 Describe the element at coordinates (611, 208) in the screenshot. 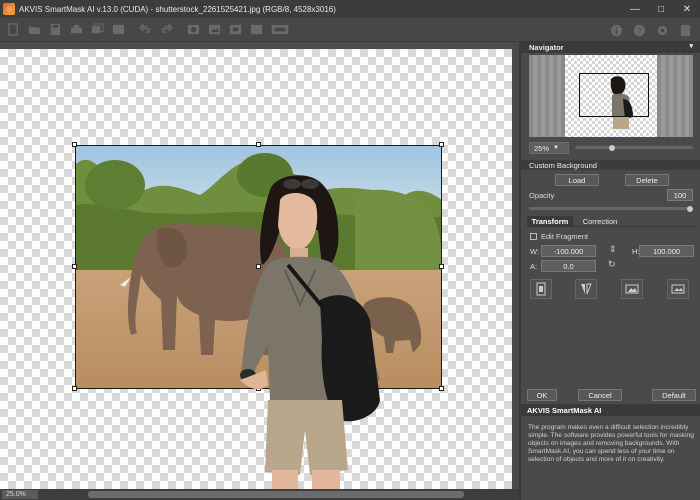

I see `opacity-slider` at that location.